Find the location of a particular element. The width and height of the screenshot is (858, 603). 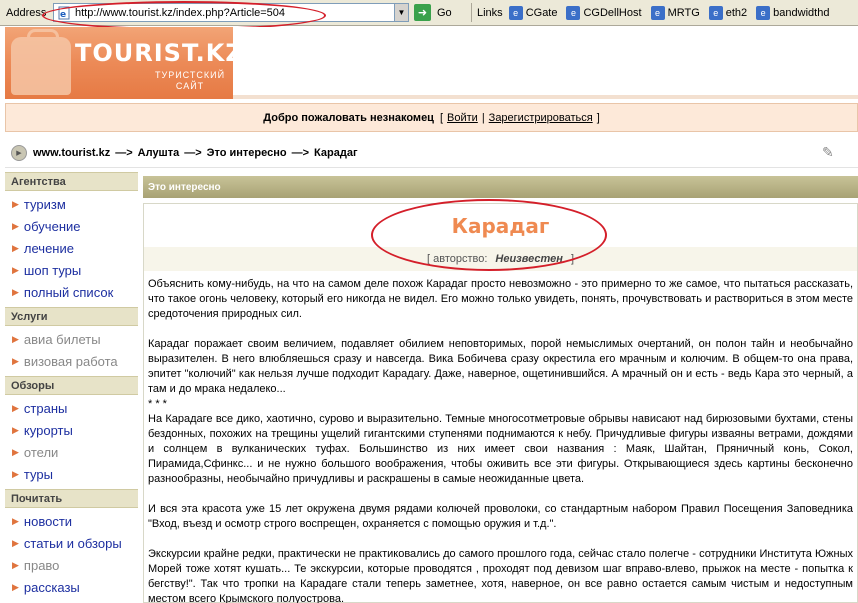

go-label: Go is located at coordinates (444, 12).